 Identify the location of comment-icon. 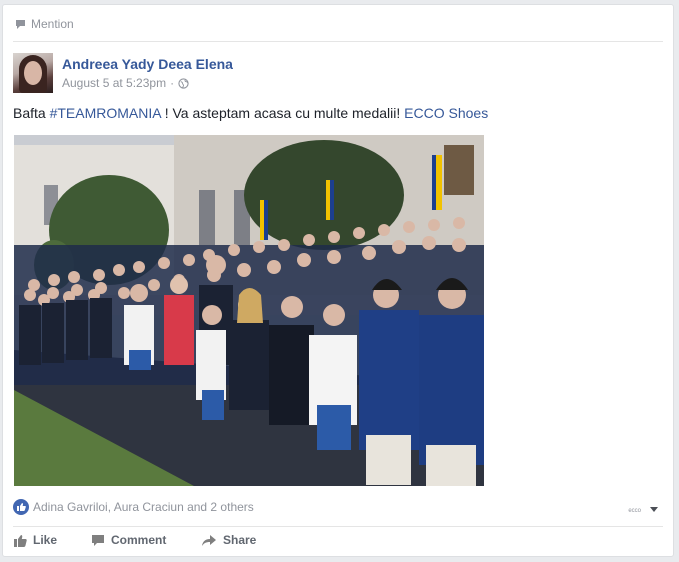
(98, 540).